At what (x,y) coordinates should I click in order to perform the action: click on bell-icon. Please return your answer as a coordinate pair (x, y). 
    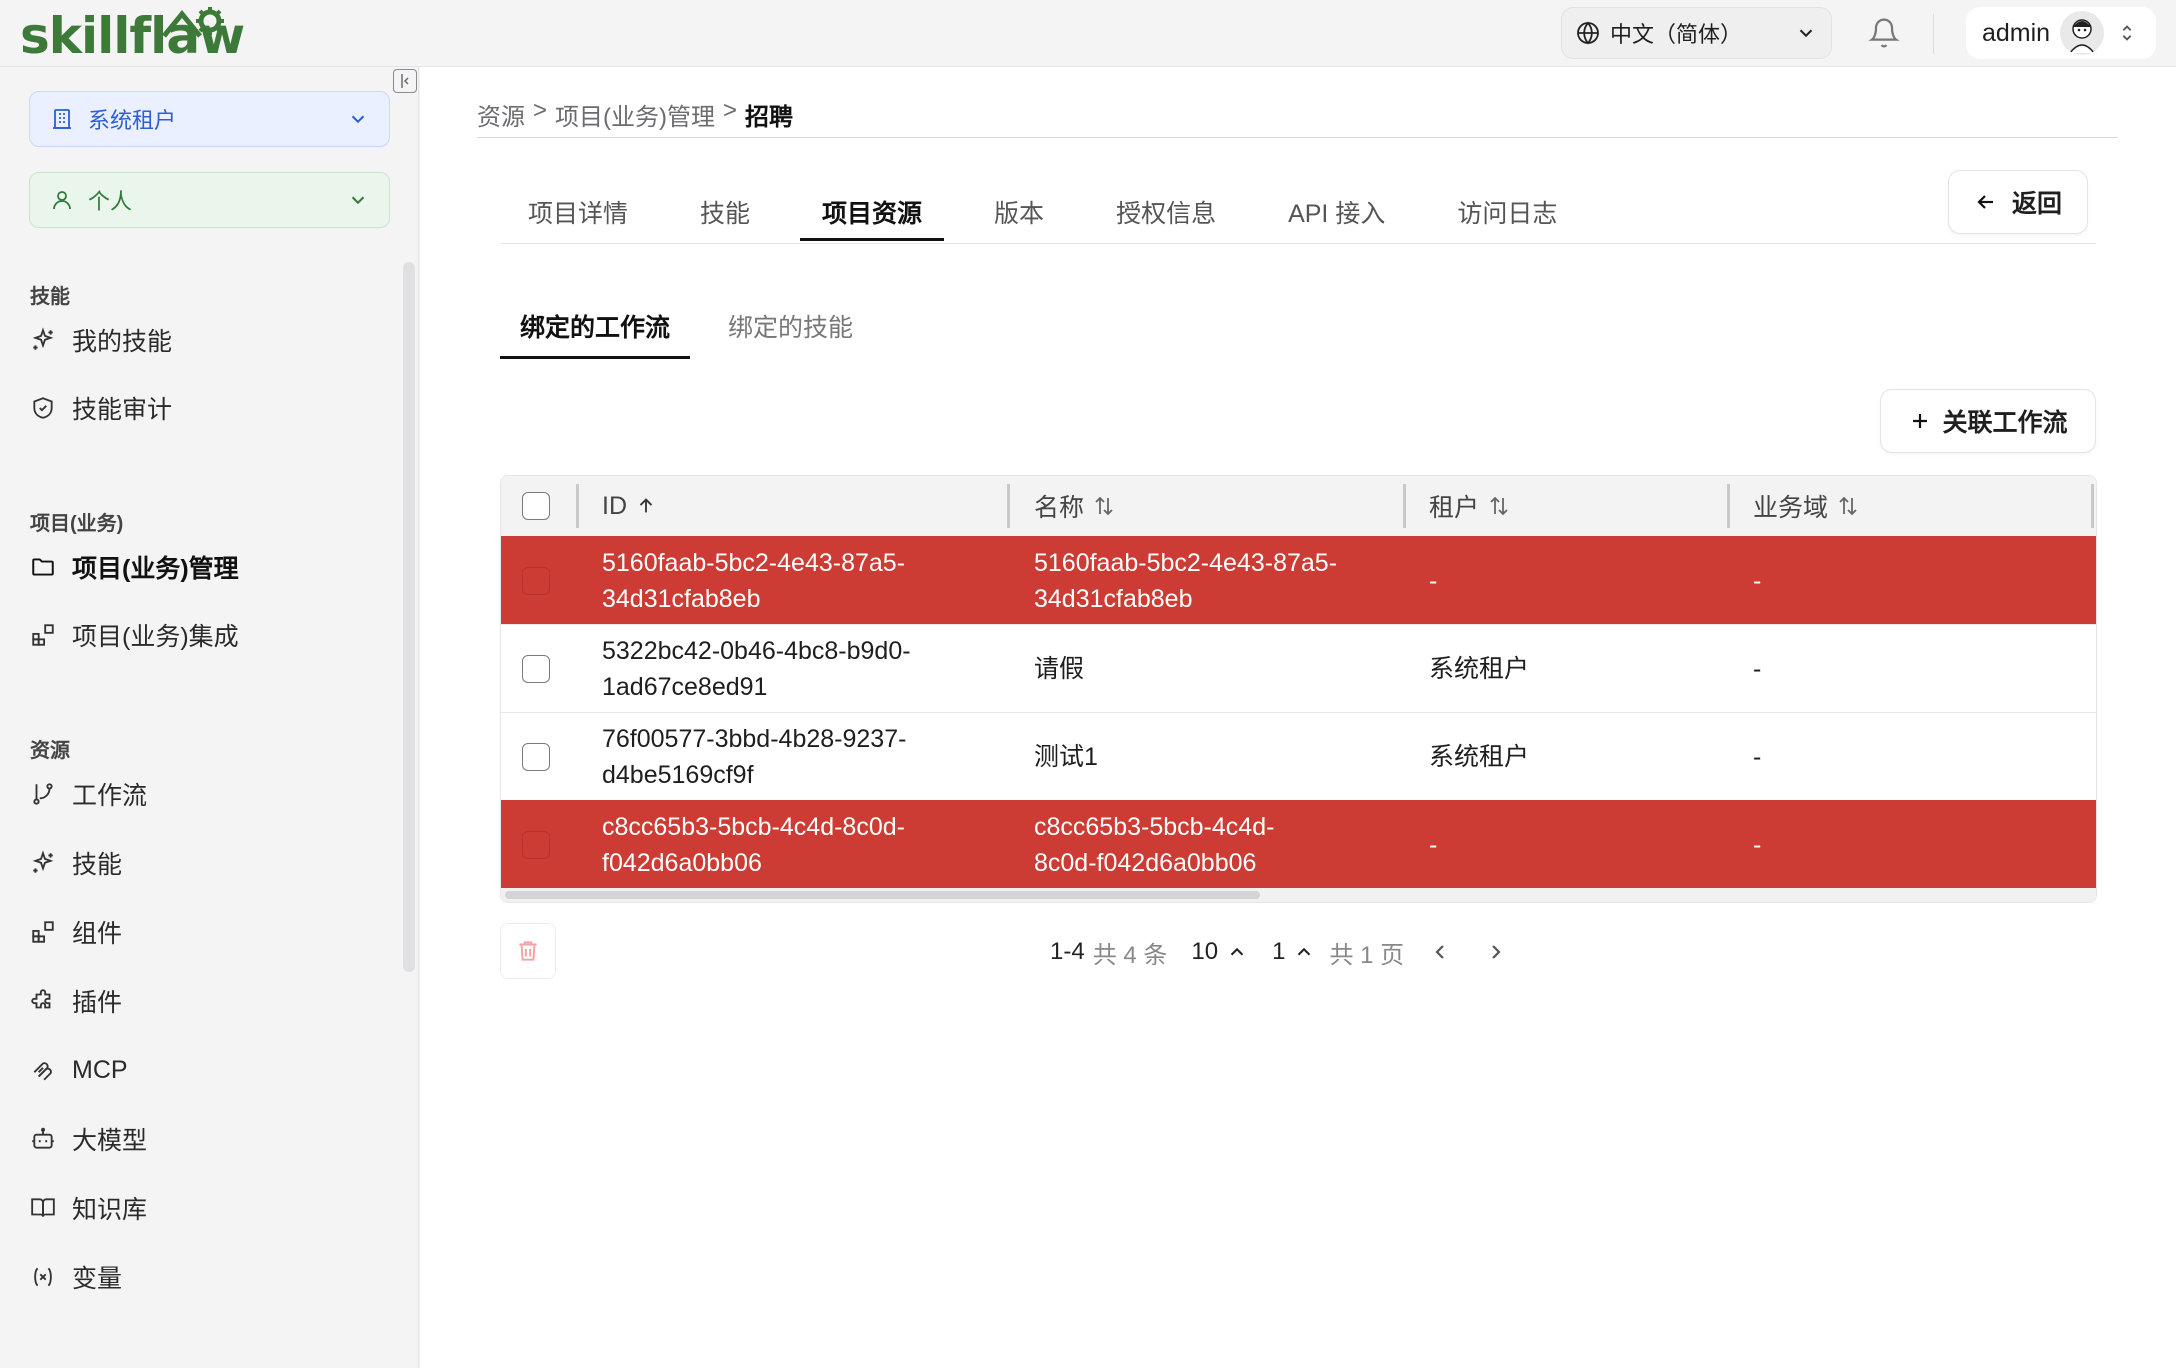
    Looking at the image, I should click on (1884, 33).